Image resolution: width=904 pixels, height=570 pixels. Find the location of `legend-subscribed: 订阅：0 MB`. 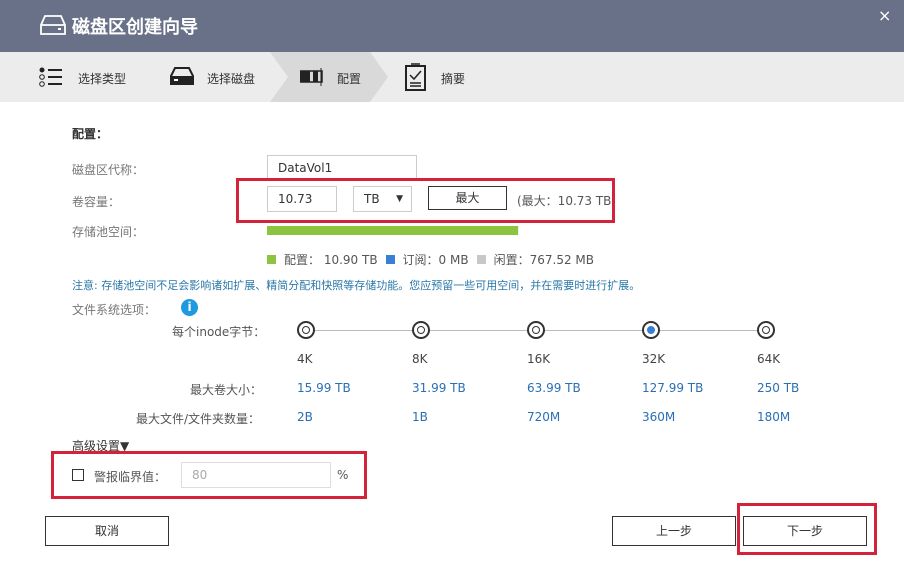

legend-subscribed: 订阅：0 MB is located at coordinates (435, 260).